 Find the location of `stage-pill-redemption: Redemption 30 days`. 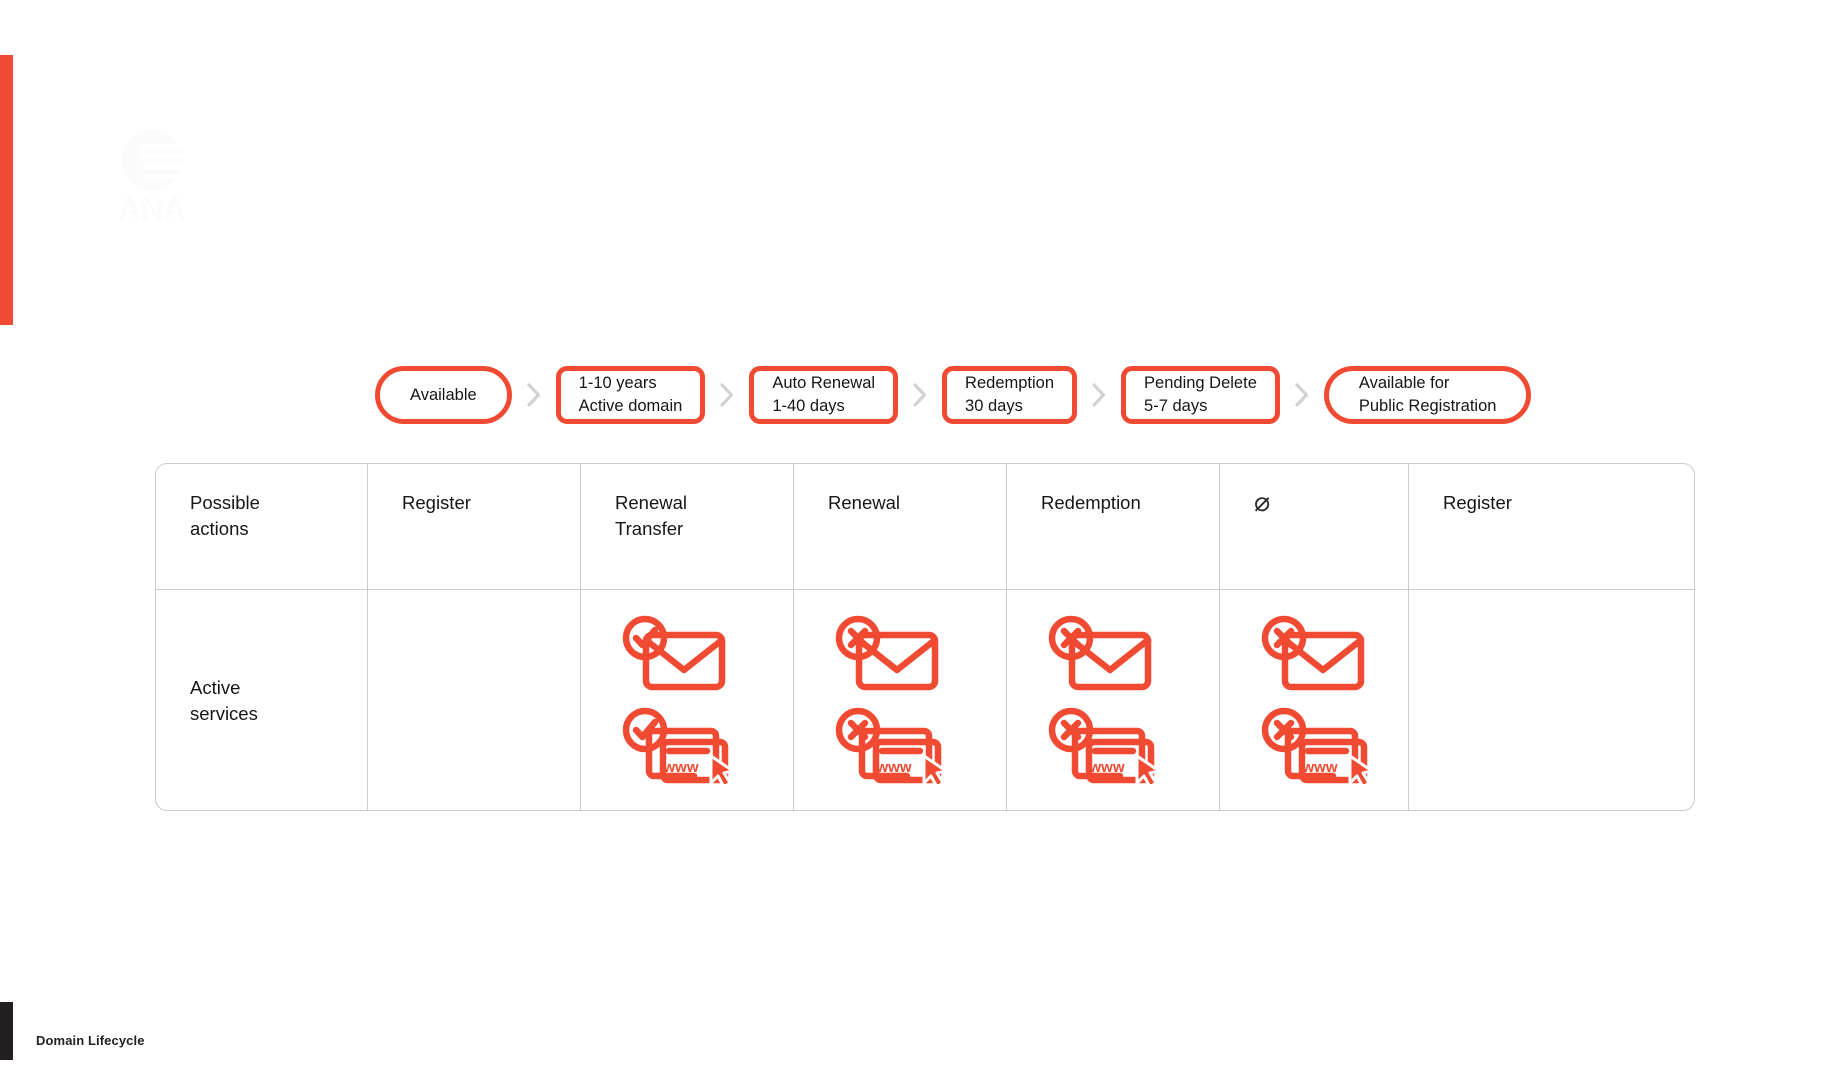

stage-pill-redemption: Redemption 30 days is located at coordinates (1010, 395).